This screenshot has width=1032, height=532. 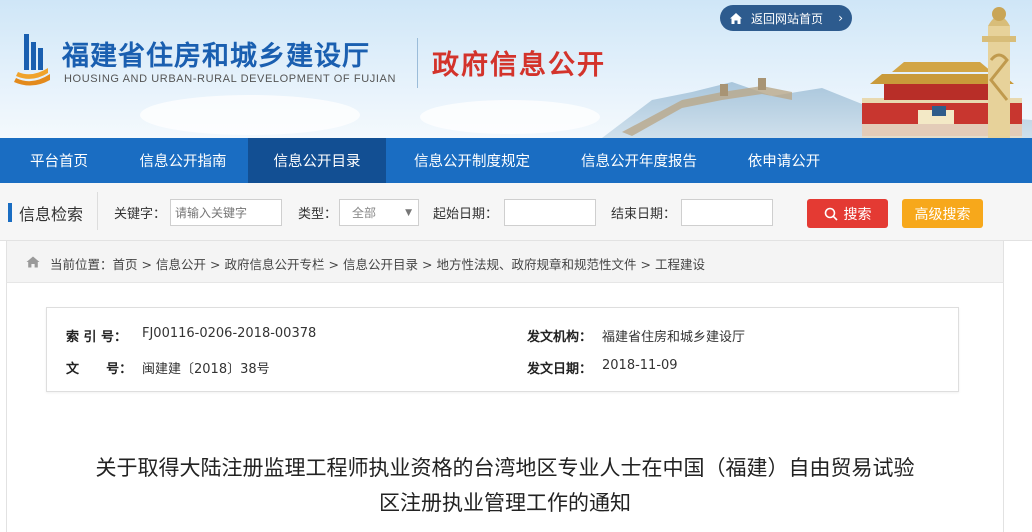 I want to click on nav-label: 信息公开目录, so click(x=317, y=162).